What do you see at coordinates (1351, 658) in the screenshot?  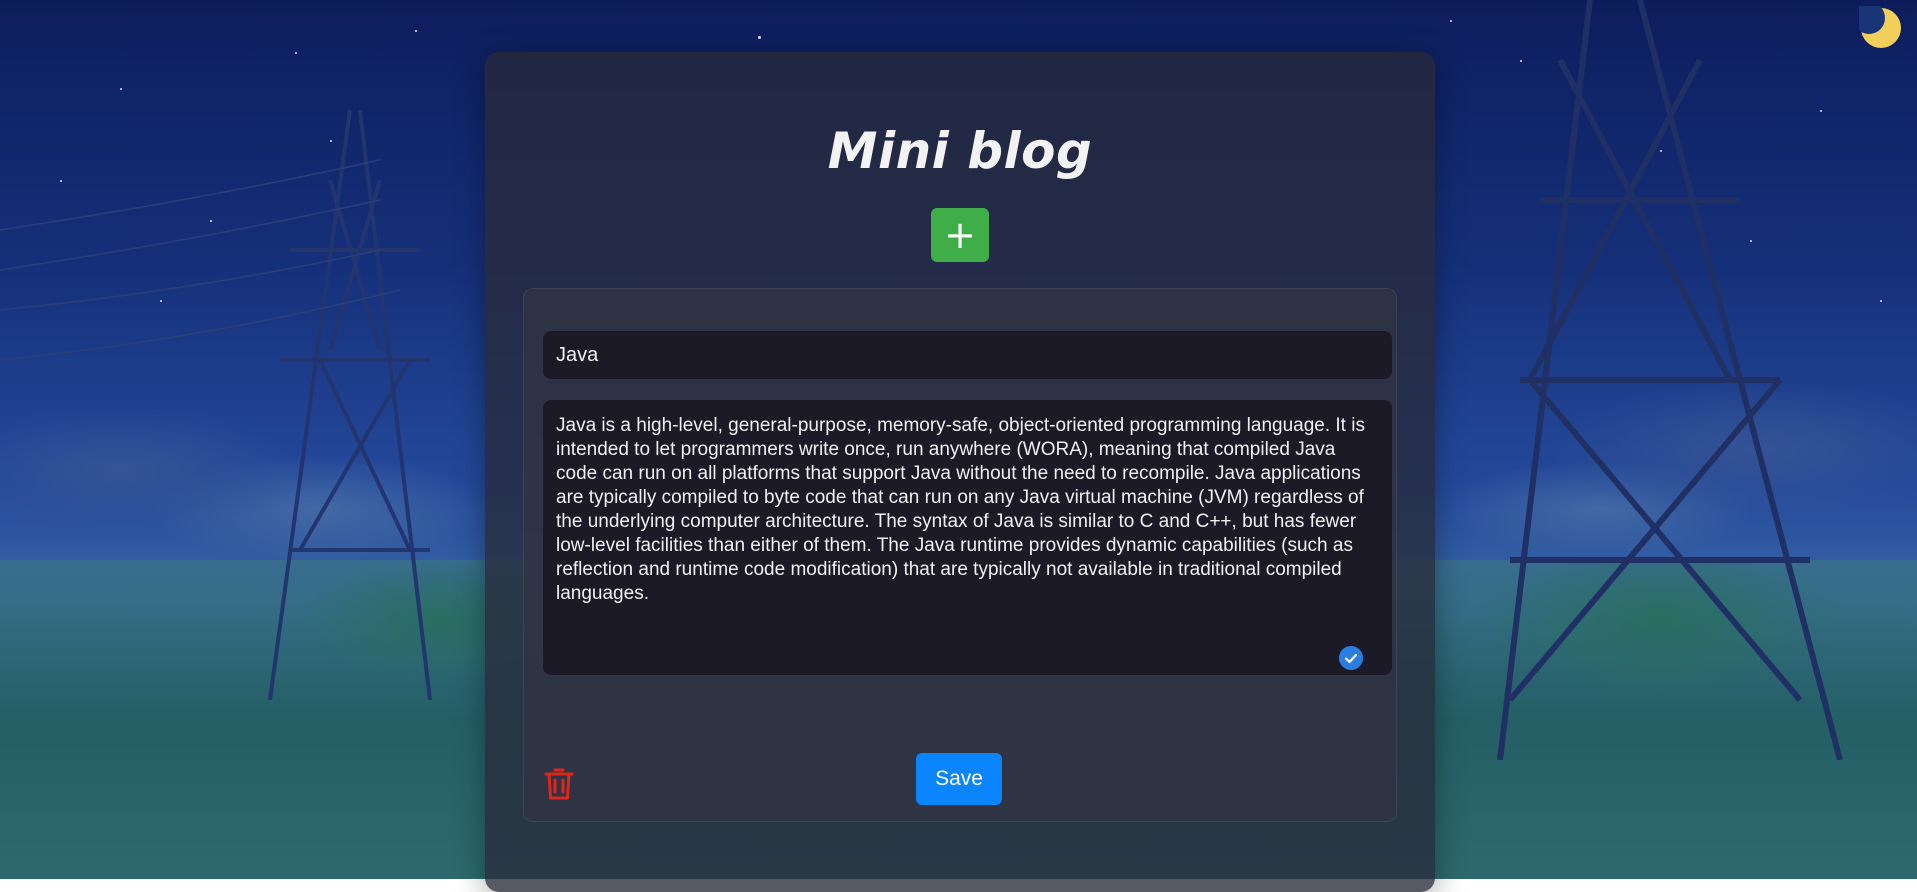 I see `check-circle-icon` at bounding box center [1351, 658].